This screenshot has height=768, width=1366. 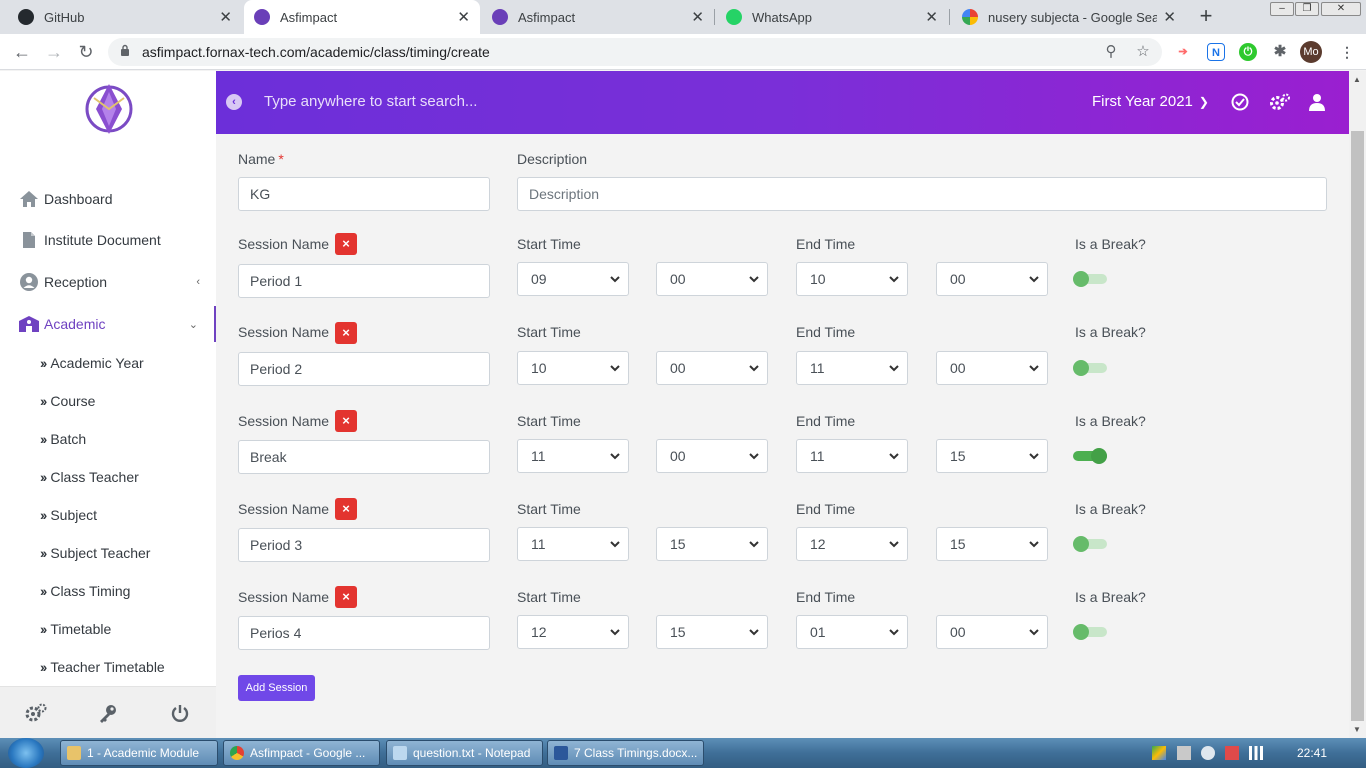 What do you see at coordinates (1111, 52) in the screenshot?
I see `zoom-icon: ⚲` at bounding box center [1111, 52].